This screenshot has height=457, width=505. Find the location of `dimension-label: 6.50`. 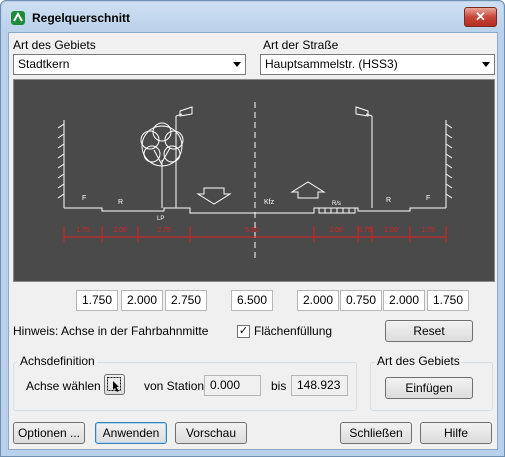

dimension-label: 6.50 is located at coordinates (252, 230).